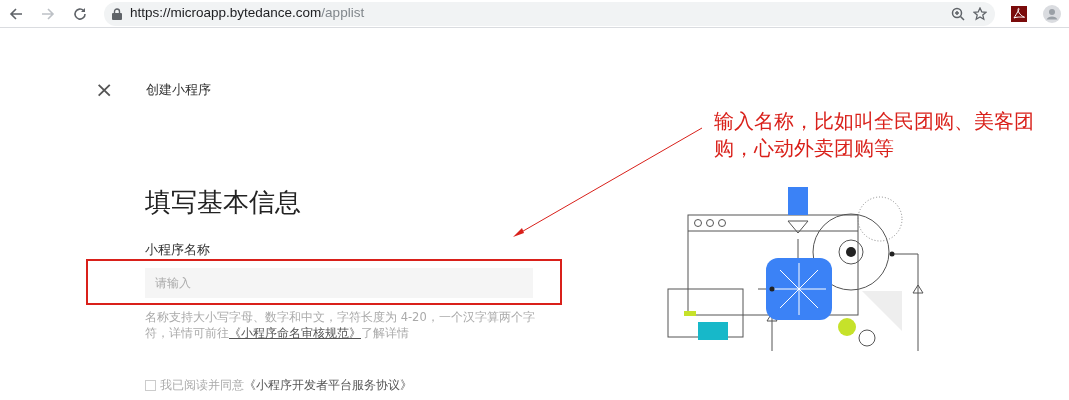 The width and height of the screenshot is (1069, 400). What do you see at coordinates (340, 324) in the screenshot?
I see `help-text: 名称支持大小写字母、数字和中文，字符长度为 4-20，一个汉字算两个字符，详情可前往《小程序命名审核规范》了解详情` at bounding box center [340, 324].